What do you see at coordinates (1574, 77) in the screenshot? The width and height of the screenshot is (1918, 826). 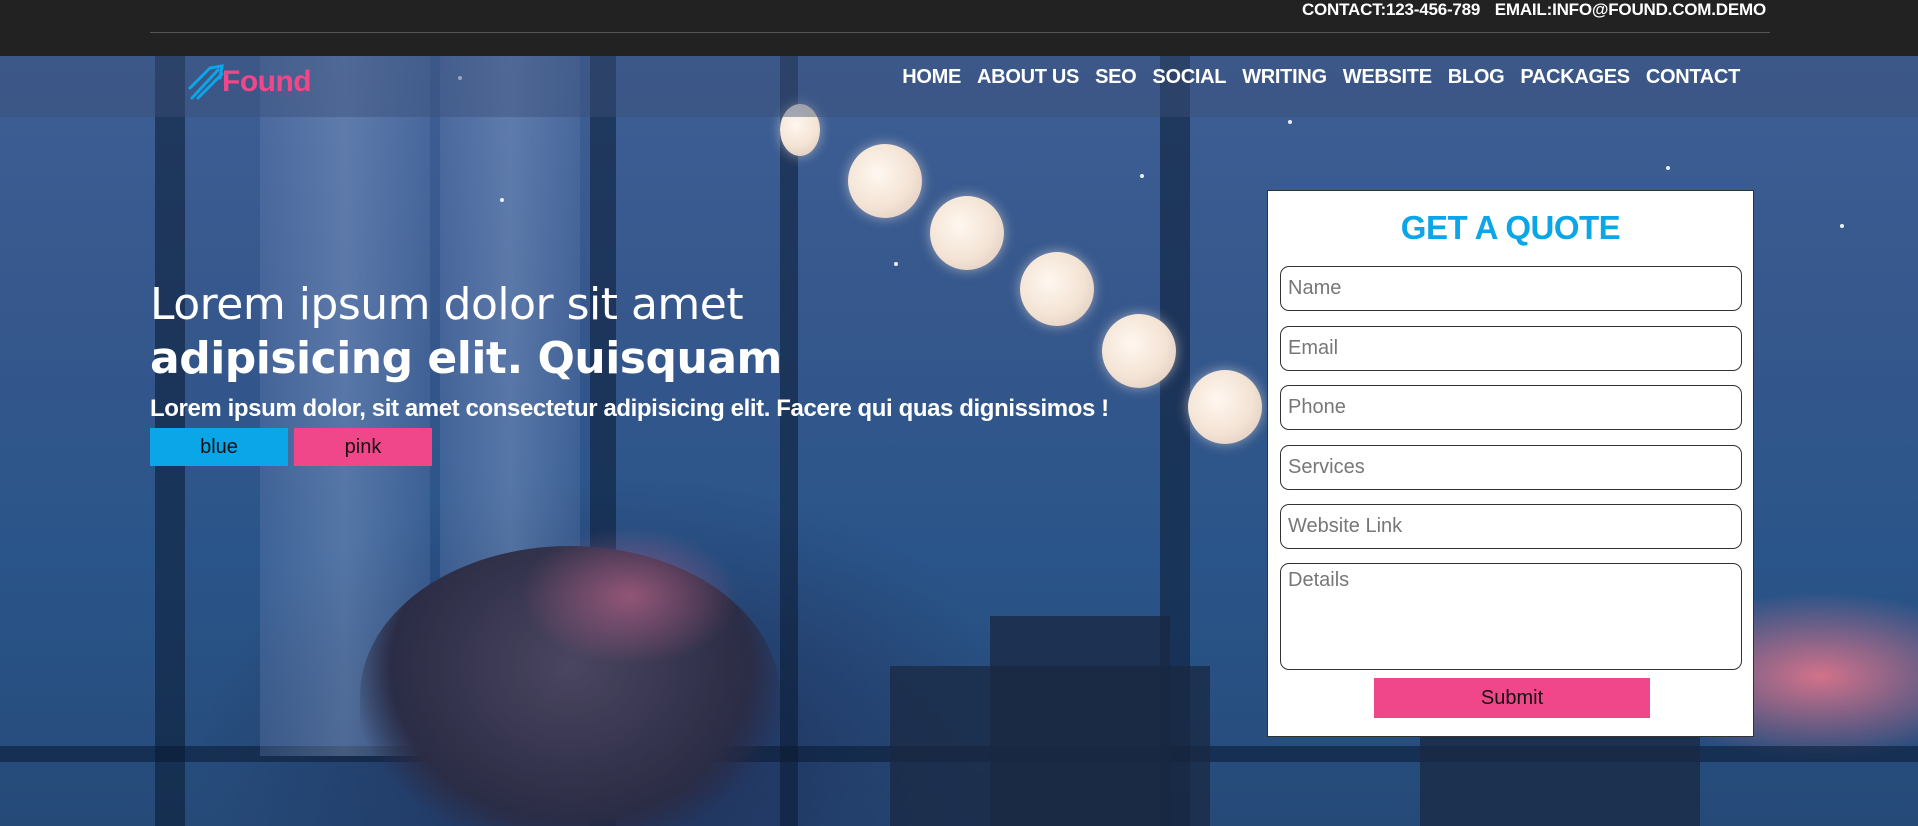 I see `nav-packages: PACKAGES` at bounding box center [1574, 77].